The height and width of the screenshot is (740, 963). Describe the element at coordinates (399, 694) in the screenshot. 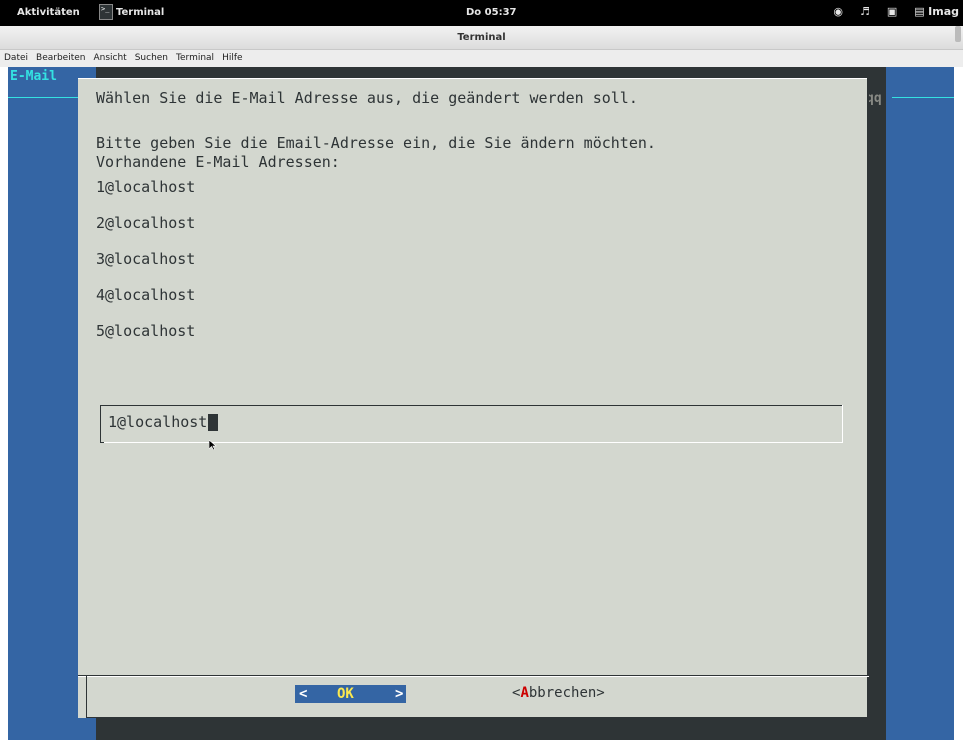

I see `ok-button-right-bracket: >` at that location.